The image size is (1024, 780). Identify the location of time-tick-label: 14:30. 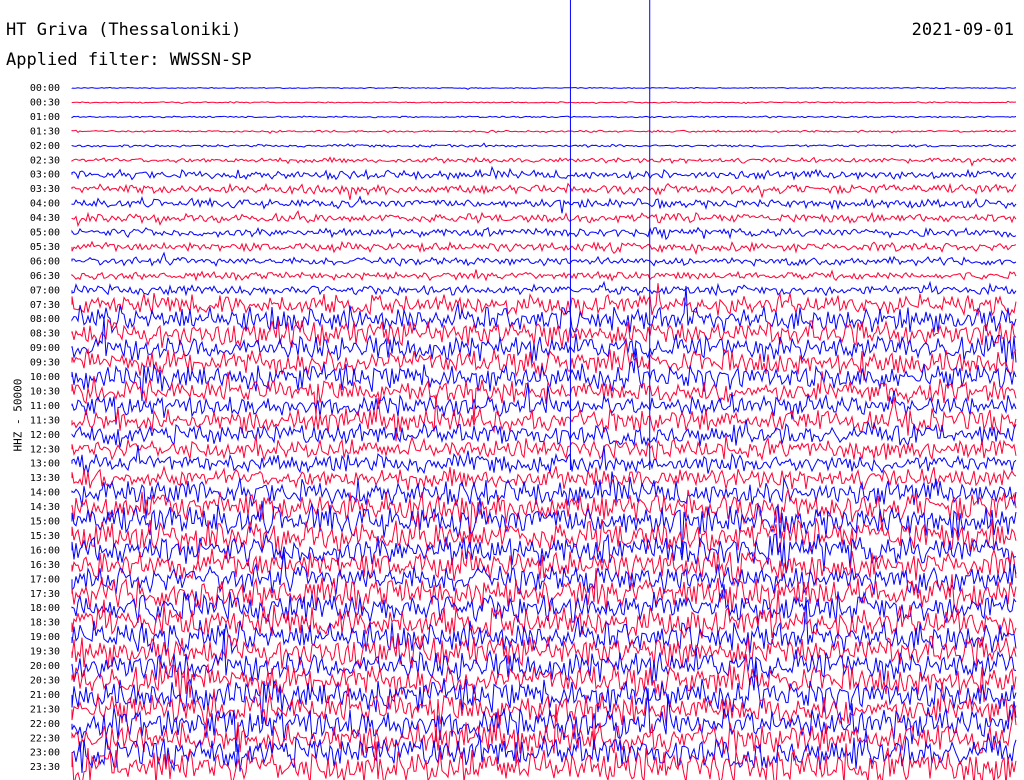
(45, 507).